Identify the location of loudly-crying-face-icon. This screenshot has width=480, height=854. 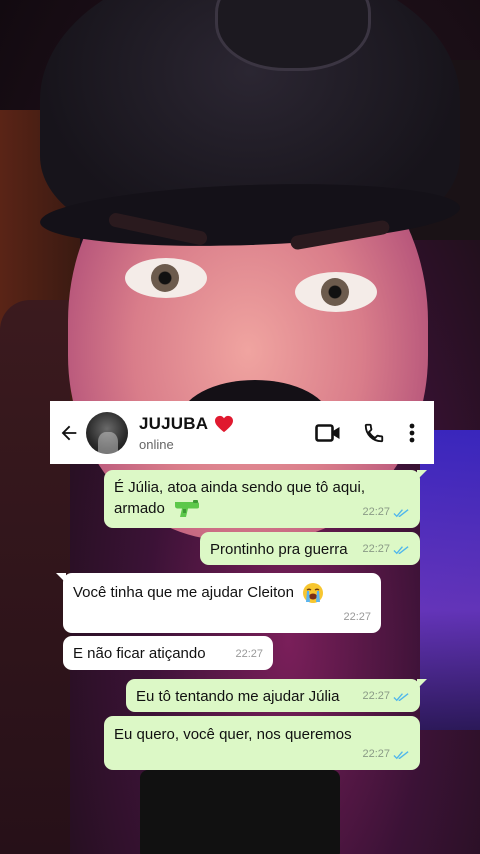
(313, 593).